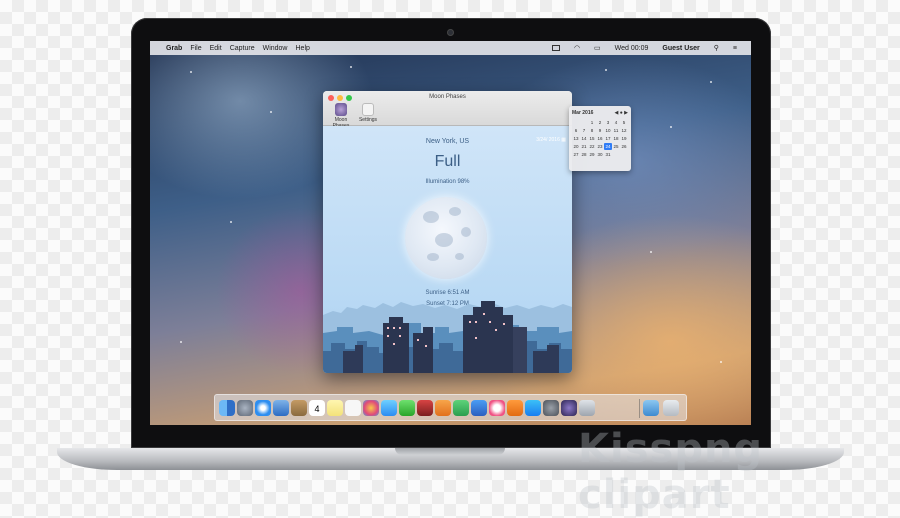 This screenshot has width=900, height=518. Describe the element at coordinates (600, 146) in the screenshot. I see `calendar-day: 23` at that location.